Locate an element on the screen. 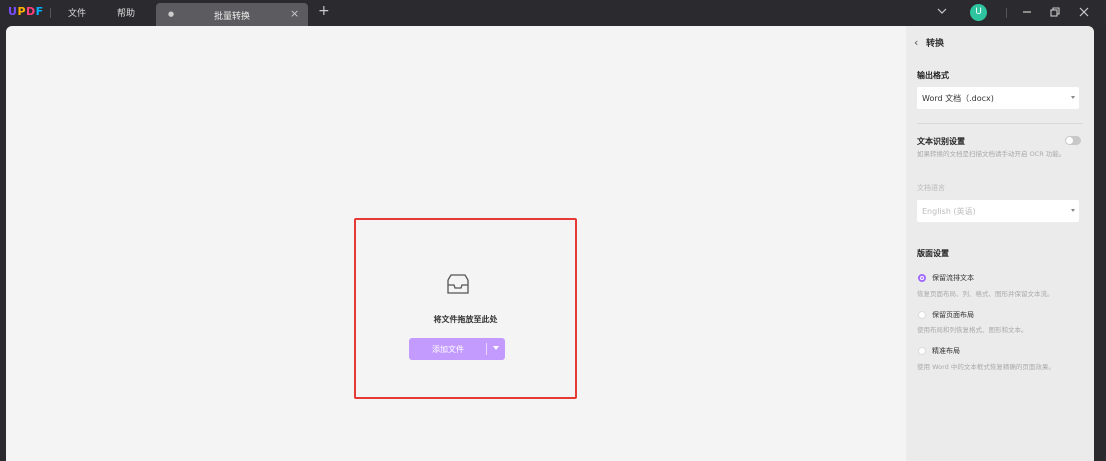  title-bar: UPDF 文件 帮助 ● 批量转换 × + U is located at coordinates (553, 13).